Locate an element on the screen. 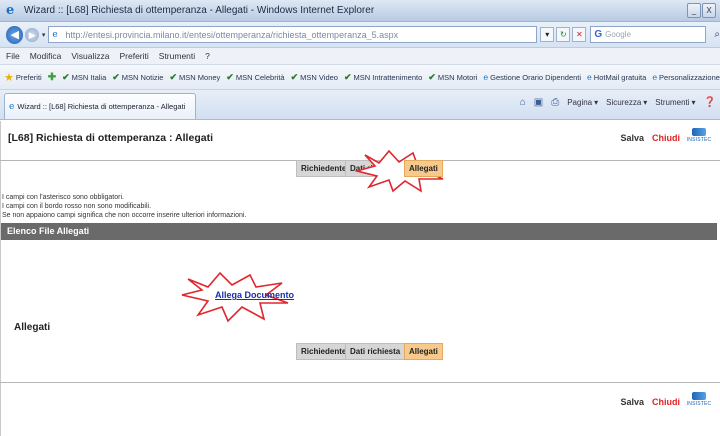  back-button: ◀ is located at coordinates (15, 34).